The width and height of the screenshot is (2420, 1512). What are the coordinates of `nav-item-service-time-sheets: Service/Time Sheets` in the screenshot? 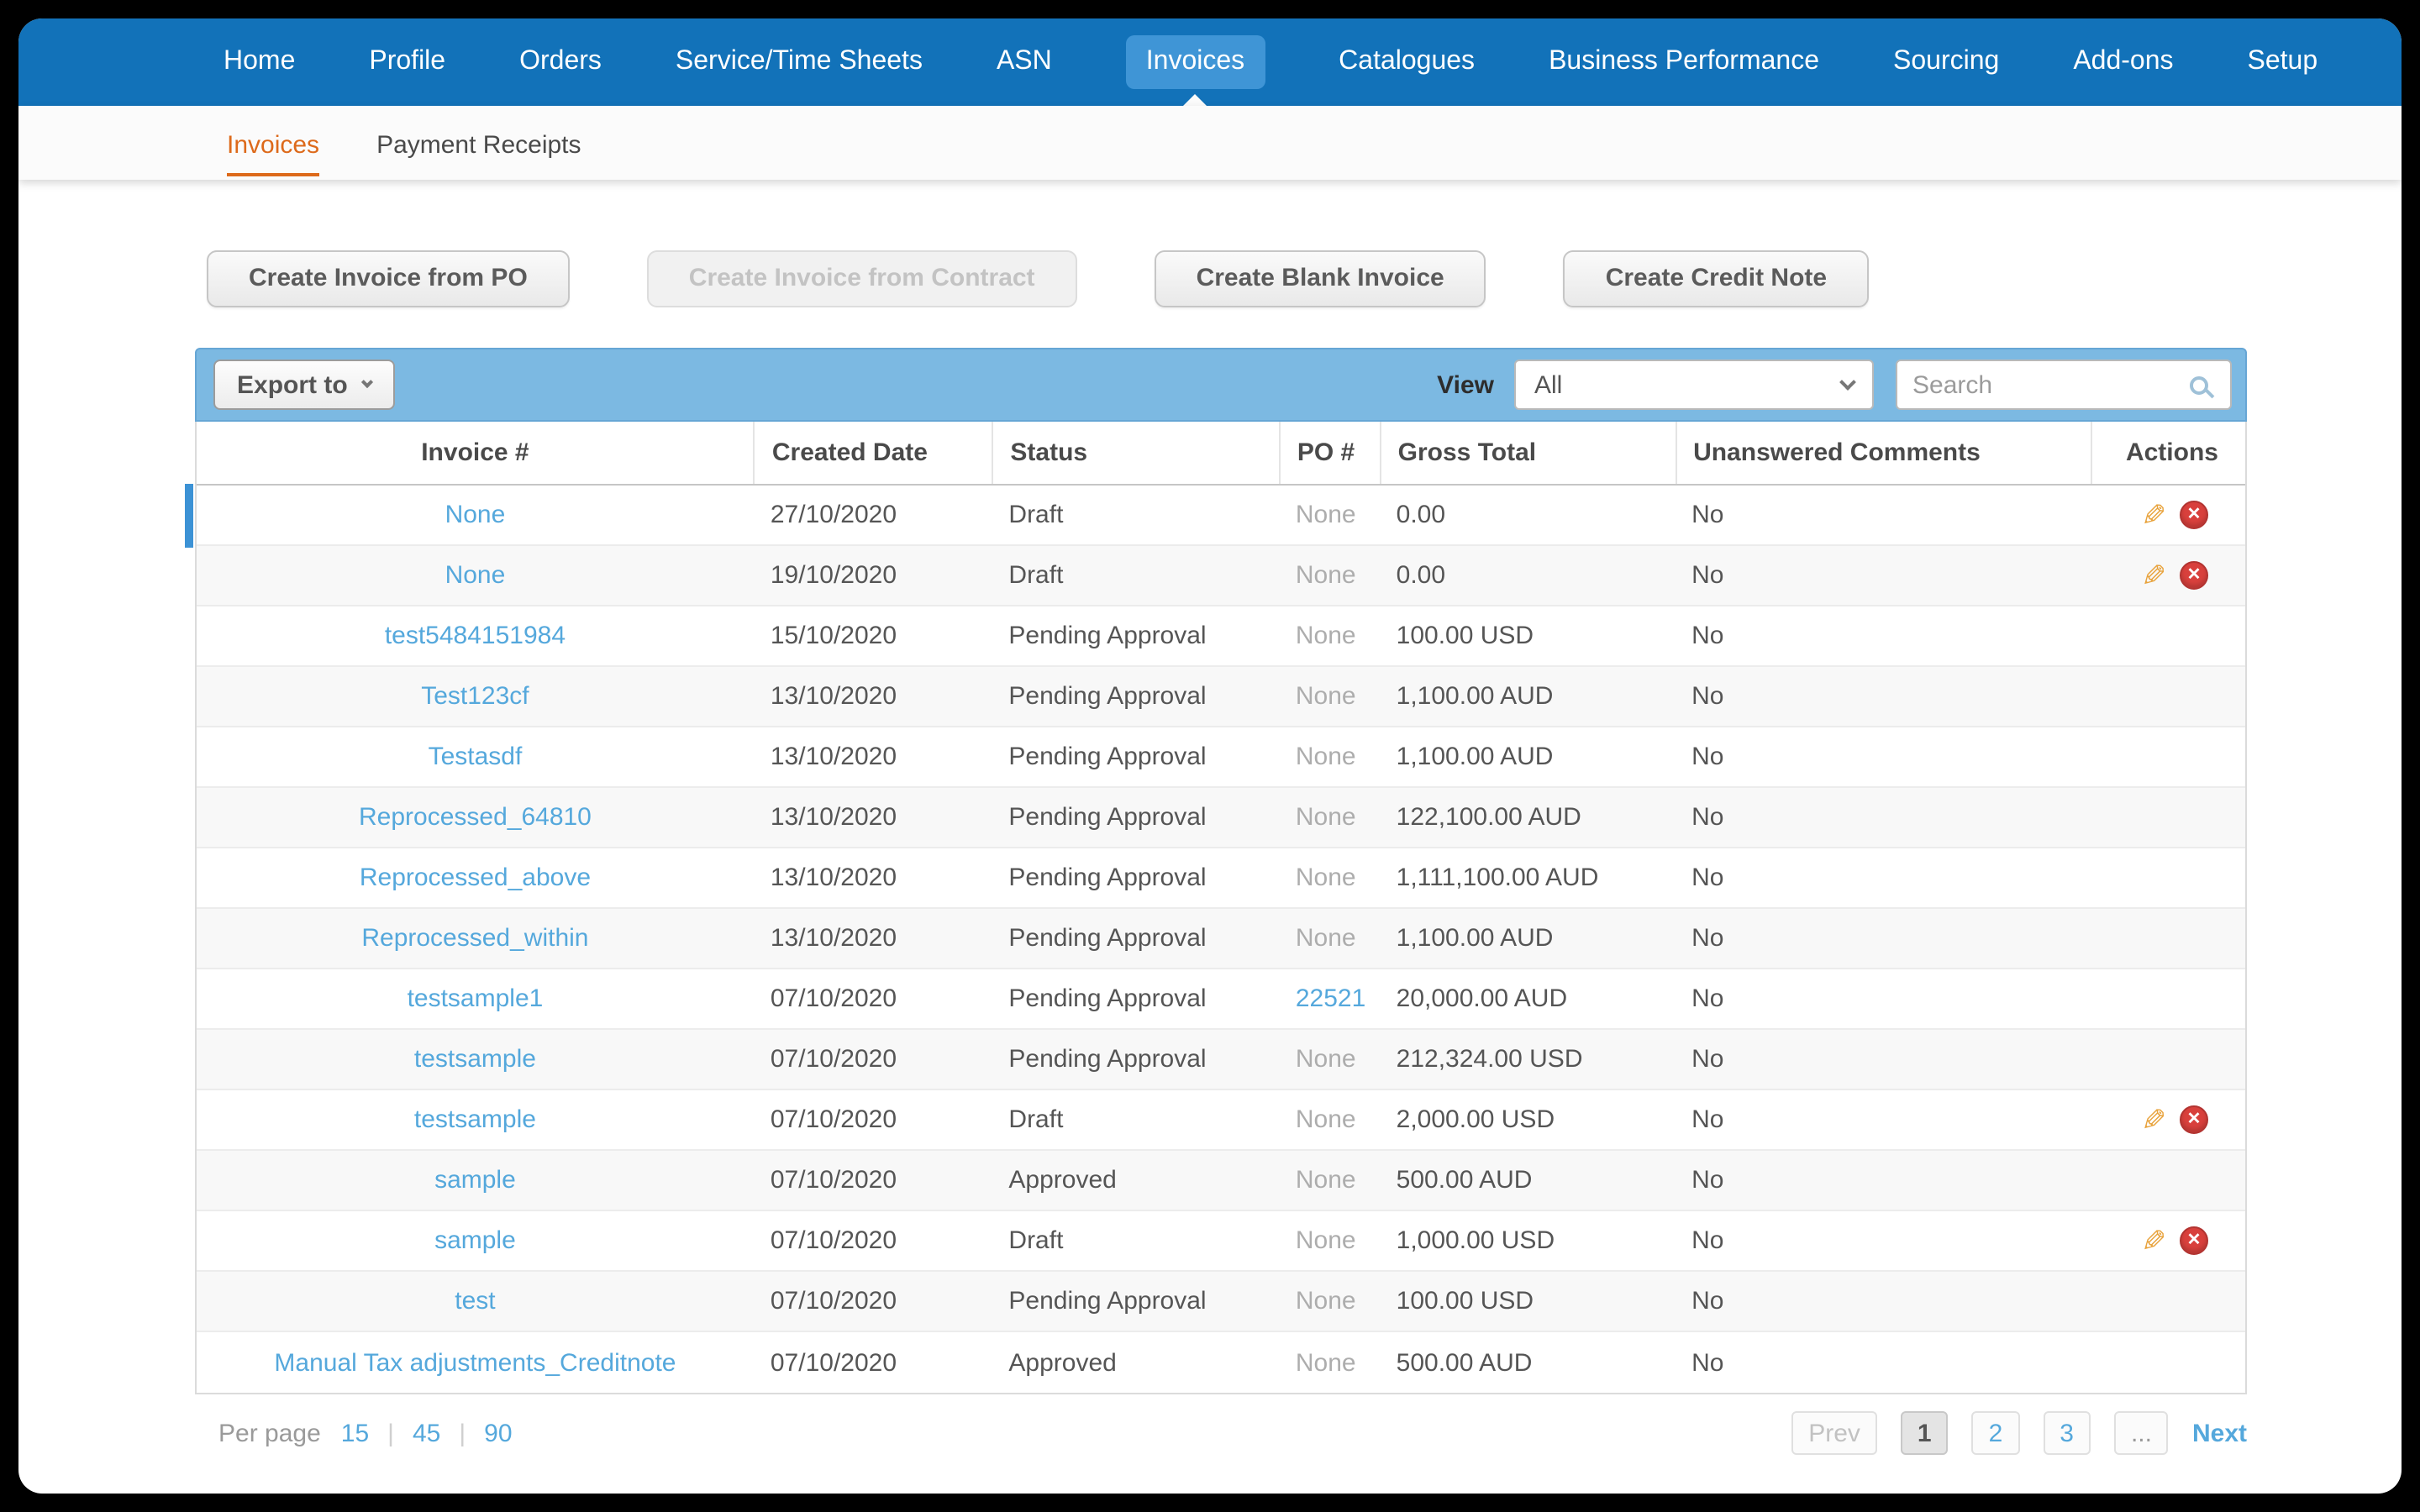 It's located at (799, 62).